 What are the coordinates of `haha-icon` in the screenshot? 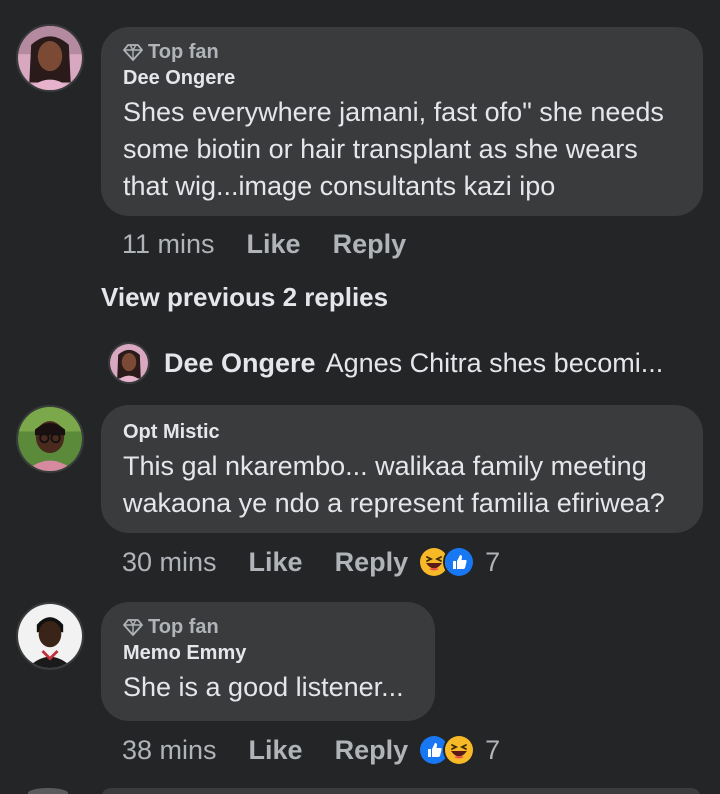 It's located at (459, 750).